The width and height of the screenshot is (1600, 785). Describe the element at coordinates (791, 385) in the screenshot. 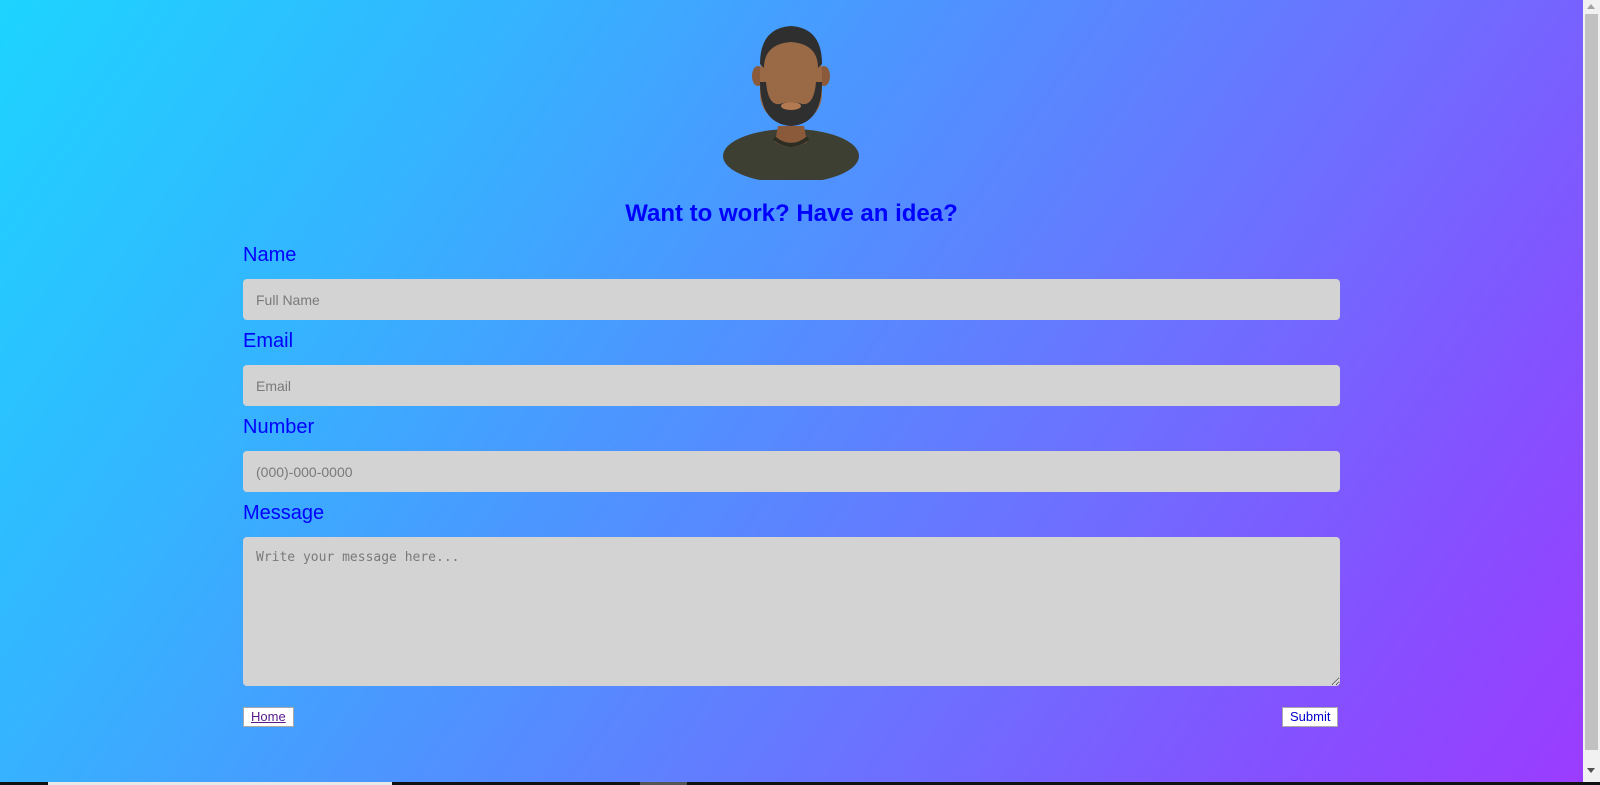

I see `email-field` at that location.